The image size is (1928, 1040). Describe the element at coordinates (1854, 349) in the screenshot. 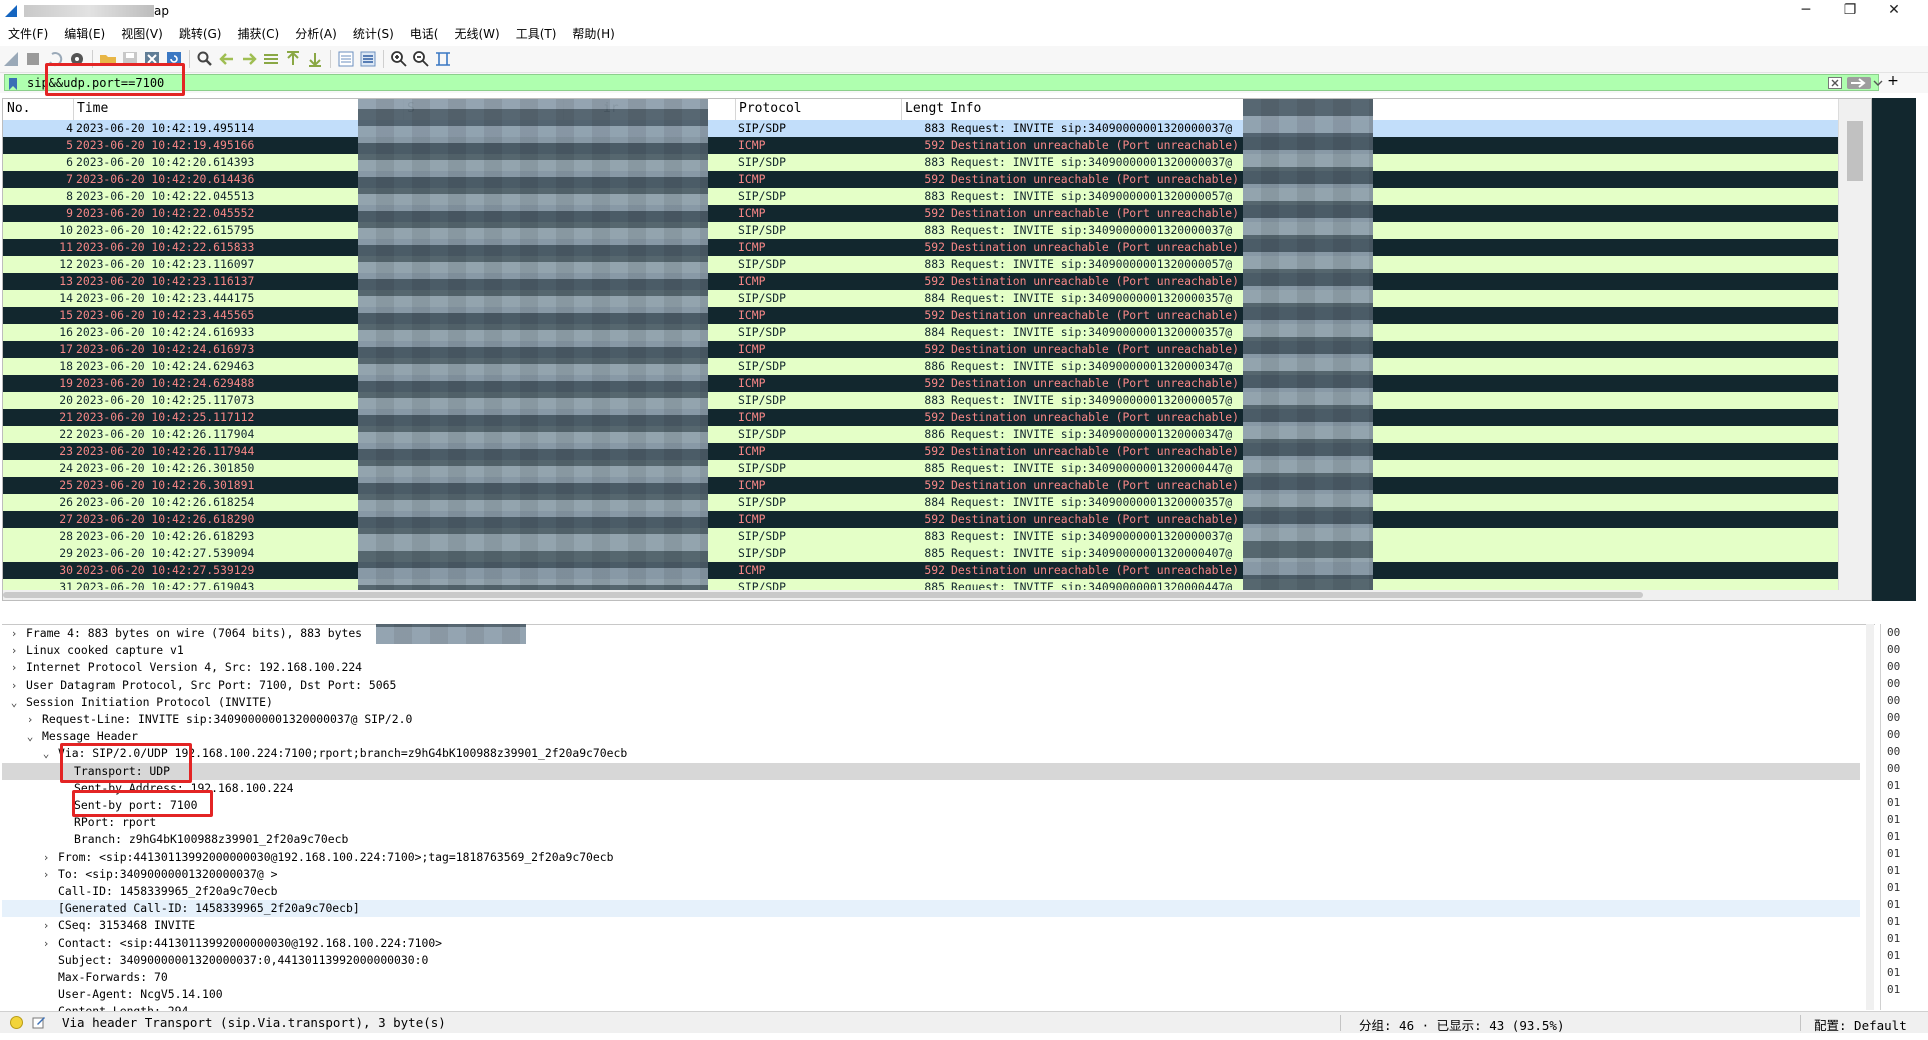

I see `packet-list-vertical-scrollbar` at that location.